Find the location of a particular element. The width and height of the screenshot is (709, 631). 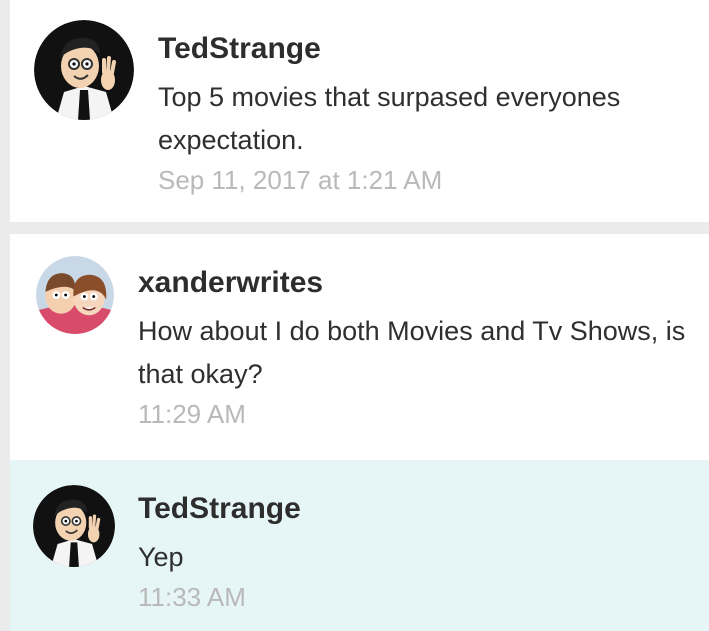

message-timestamp: 11:33 AM is located at coordinates (192, 597).